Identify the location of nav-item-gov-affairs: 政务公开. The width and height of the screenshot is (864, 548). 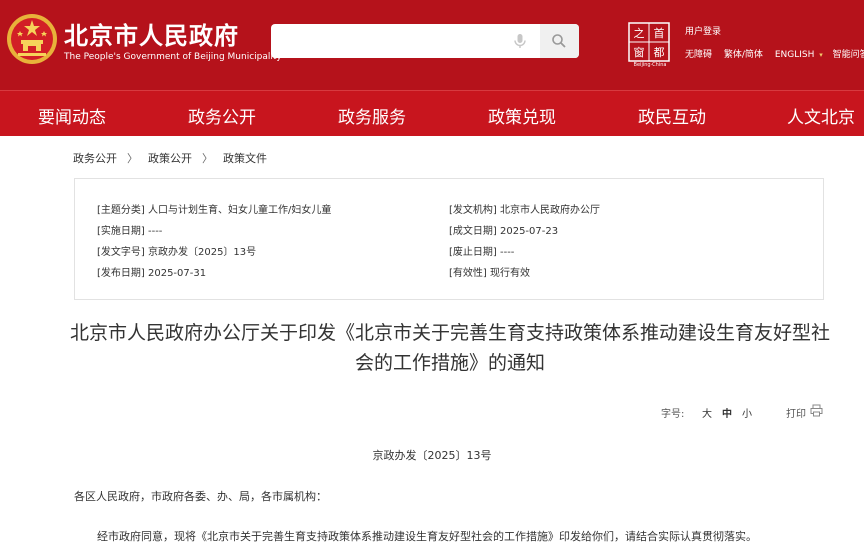
(222, 115).